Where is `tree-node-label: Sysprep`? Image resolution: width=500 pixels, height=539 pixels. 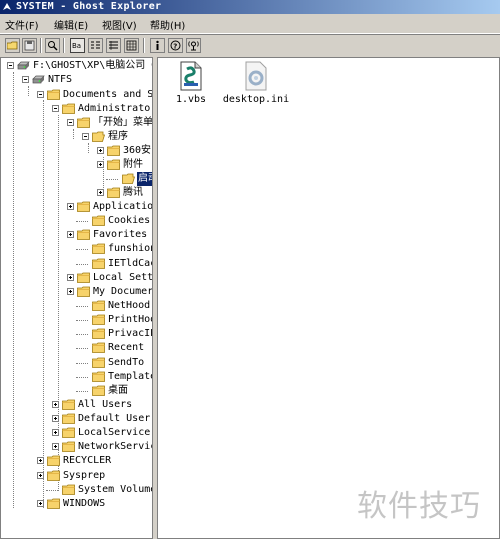 tree-node-label: Sysprep is located at coordinates (84, 475).